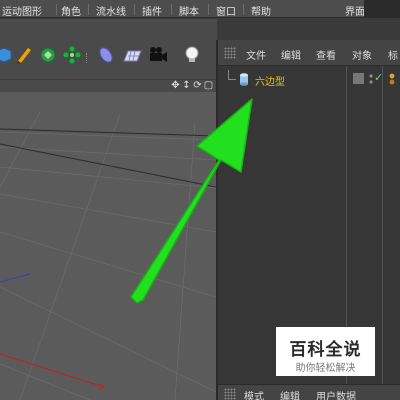 The height and width of the screenshot is (400, 400). What do you see at coordinates (158, 55) in the screenshot?
I see `camera-icon` at bounding box center [158, 55].